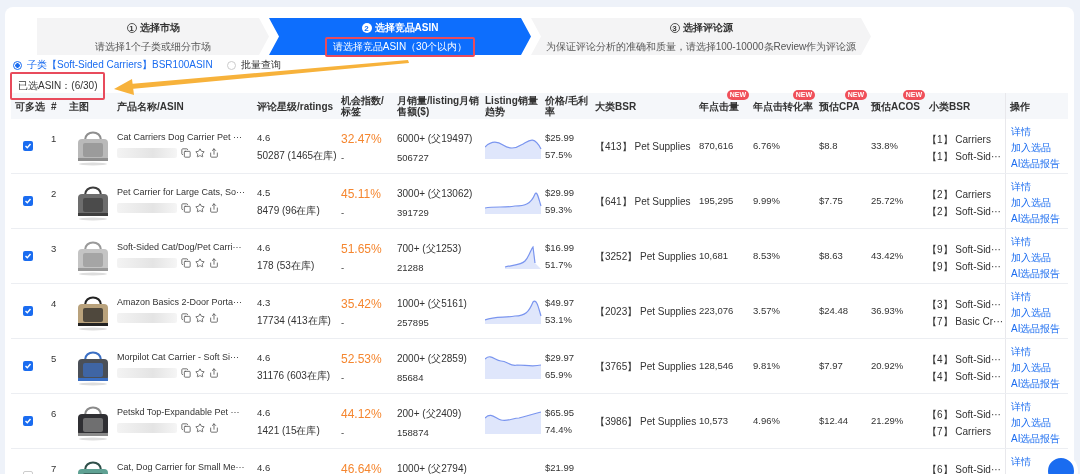 The width and height of the screenshot is (1080, 474). What do you see at coordinates (511, 106) in the screenshot?
I see `column-header: Listing销量趋势` at bounding box center [511, 106].